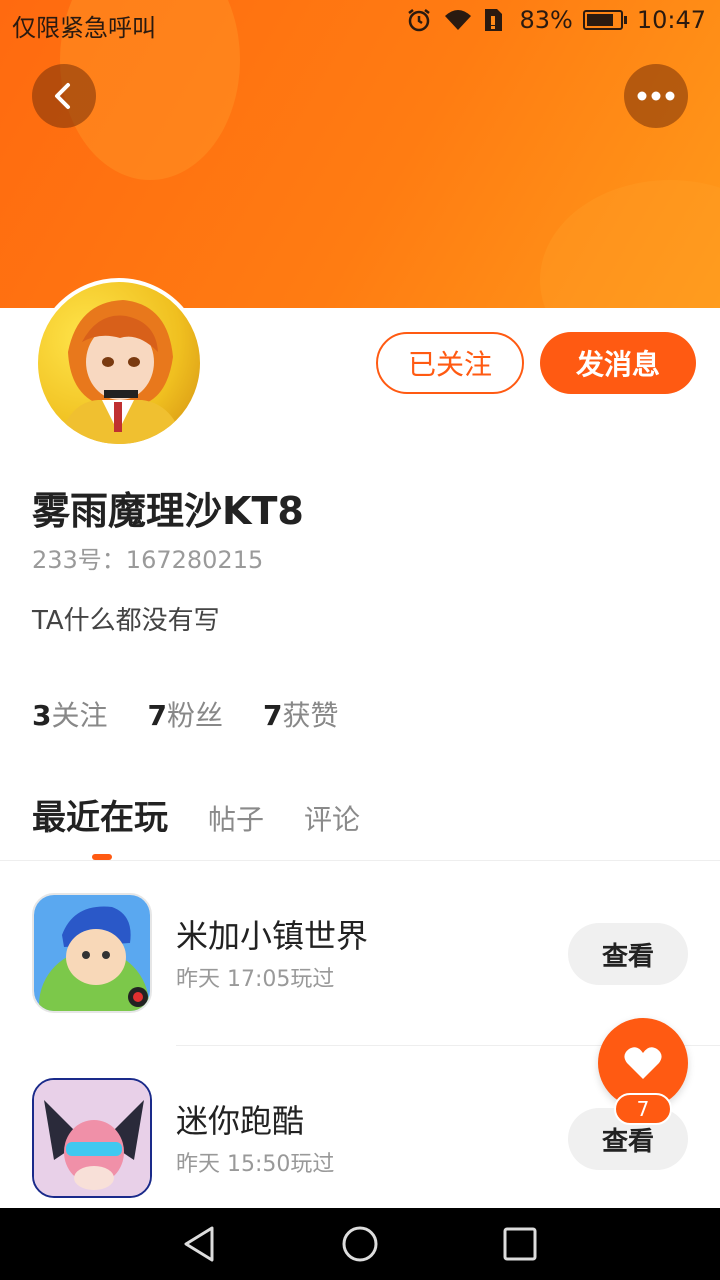 Image resolution: width=720 pixels, height=1280 pixels. Describe the element at coordinates (196, 814) in the screenshot. I see `profile-tabs: 最近在玩 帖子 评论` at that location.